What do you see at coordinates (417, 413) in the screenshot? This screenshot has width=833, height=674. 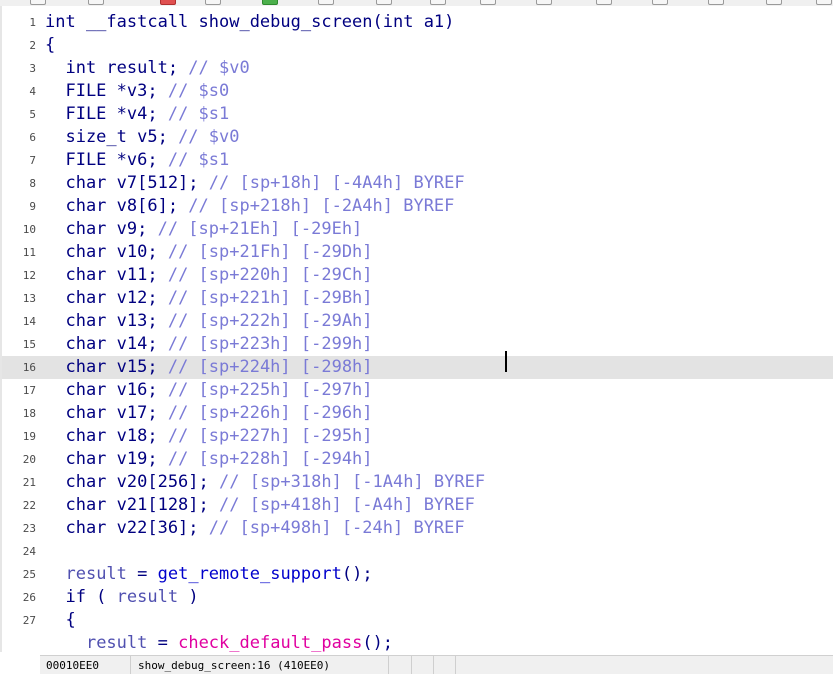 I see `code-line: 18 char v17; // [sp+226h] [-296h]` at bounding box center [417, 413].